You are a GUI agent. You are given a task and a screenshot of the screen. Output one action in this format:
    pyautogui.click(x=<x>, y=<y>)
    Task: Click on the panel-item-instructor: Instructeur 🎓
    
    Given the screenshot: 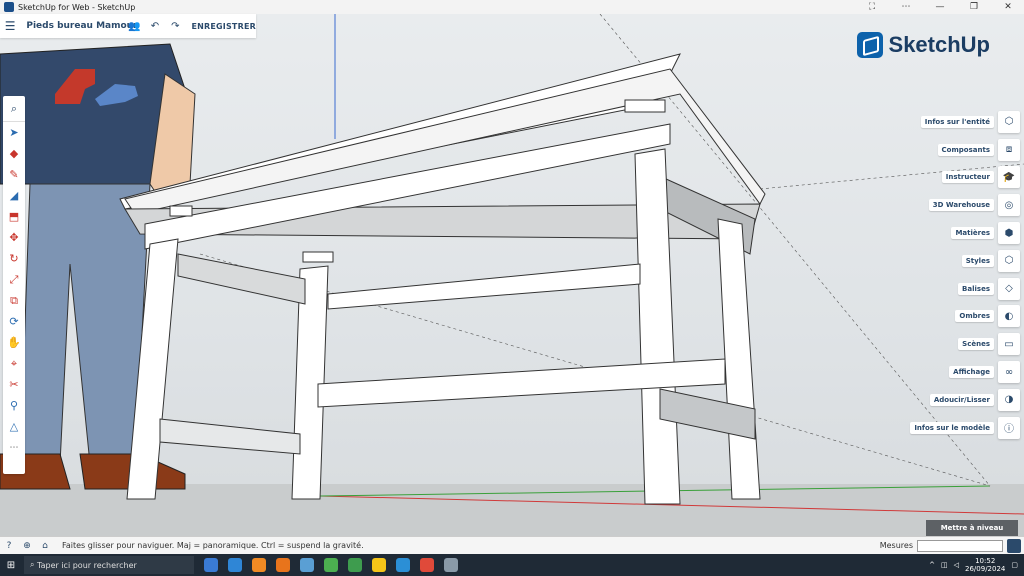 What is the action you would take?
    pyautogui.click(x=965, y=178)
    